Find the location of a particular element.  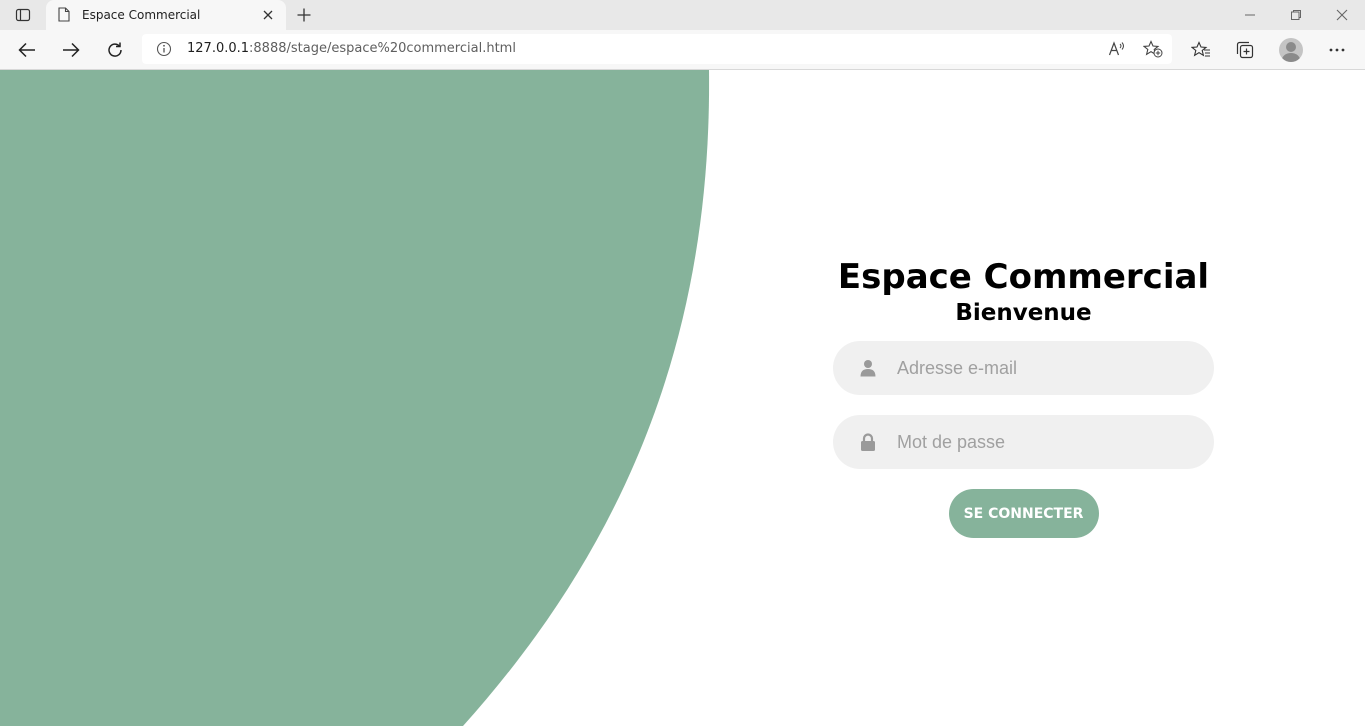

read-aloud-icon is located at coordinates (1117, 49).